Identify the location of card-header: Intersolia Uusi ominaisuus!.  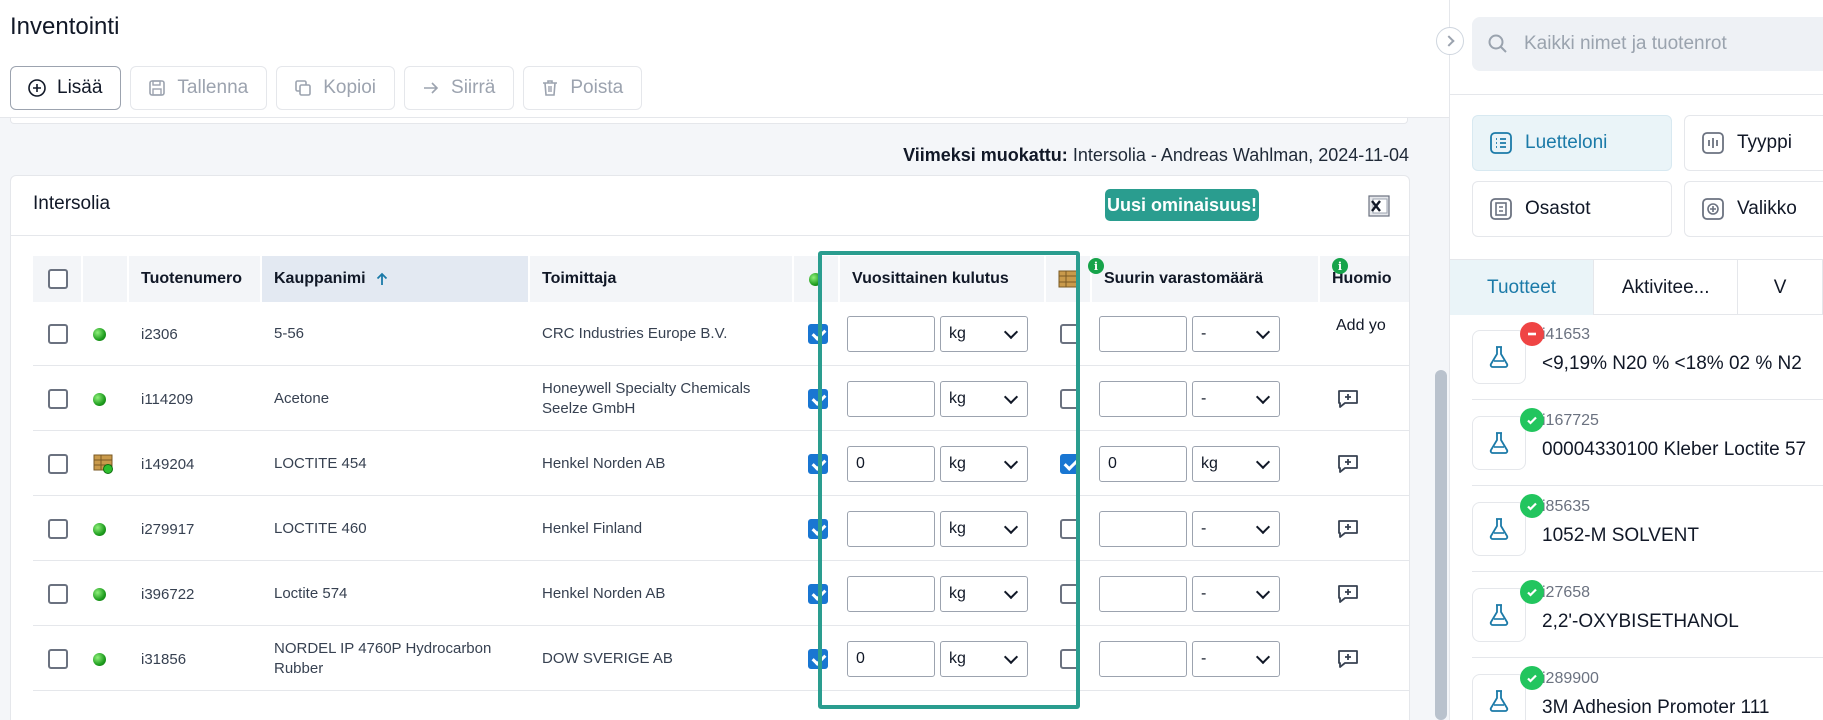
(710, 206).